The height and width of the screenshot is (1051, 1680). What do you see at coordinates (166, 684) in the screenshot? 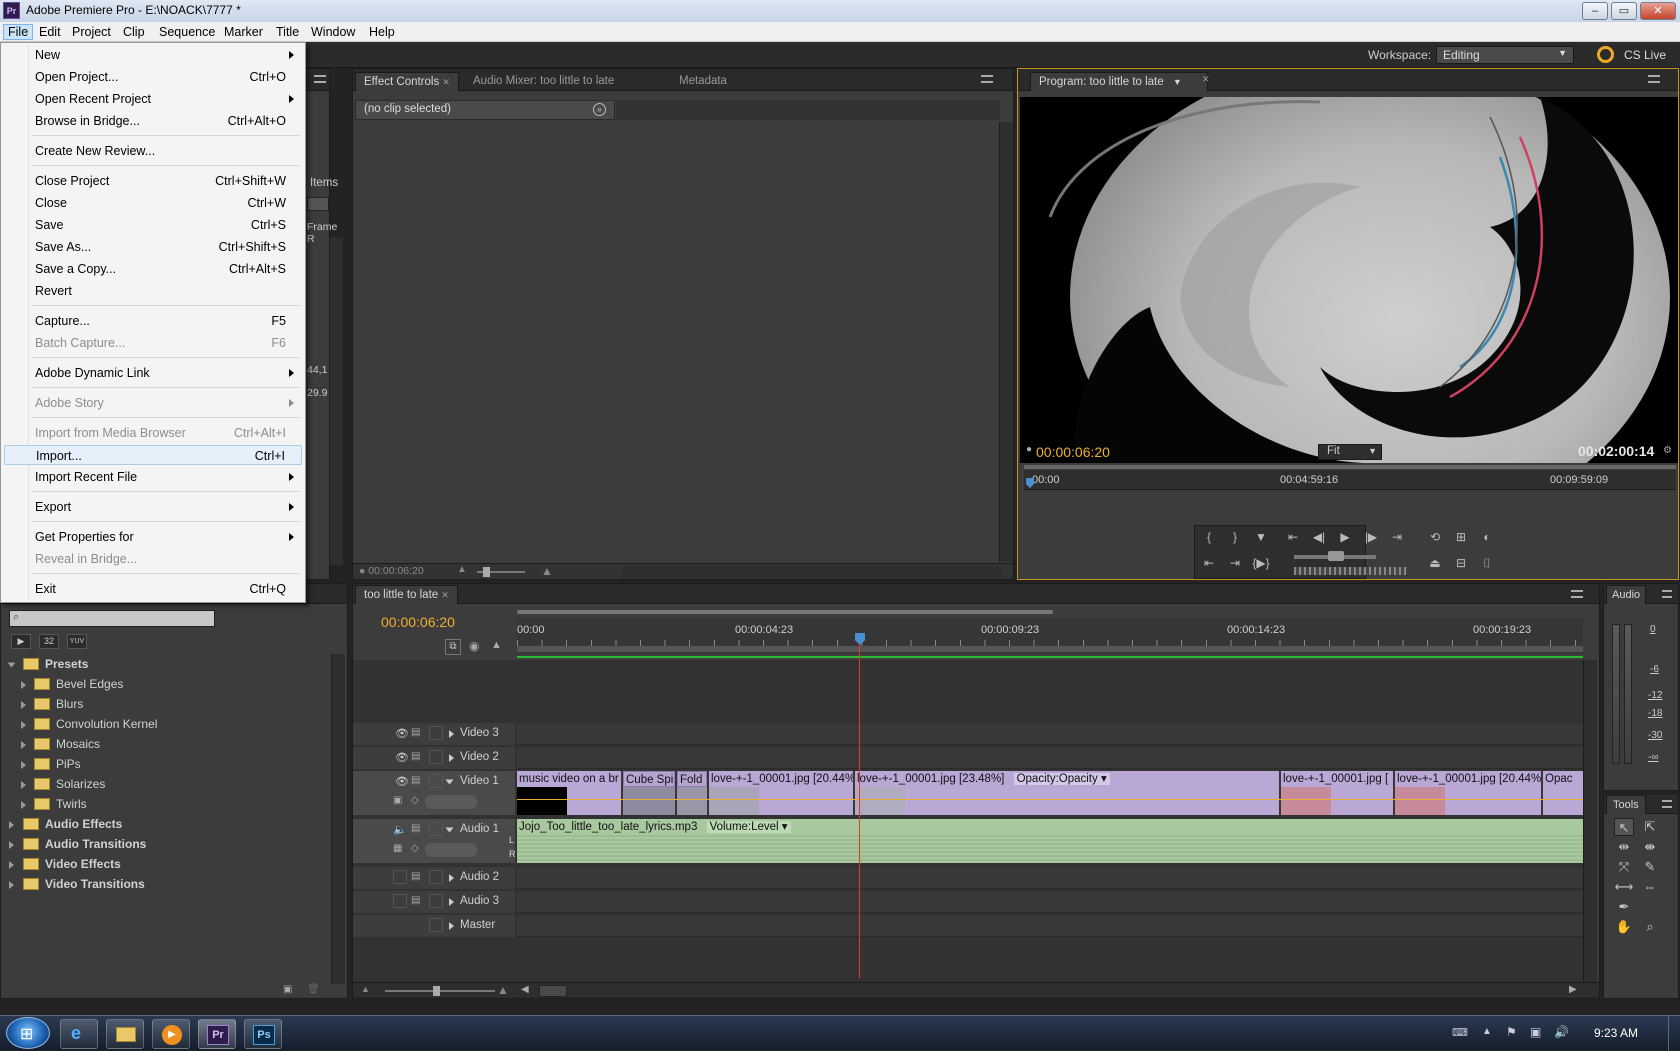
I see `tree-item-bevel-edges: Bevel Edges` at bounding box center [166, 684].